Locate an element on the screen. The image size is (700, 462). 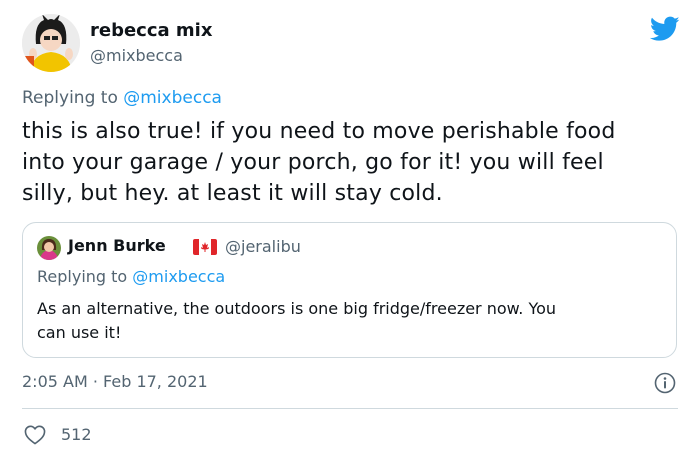
quoted-author-name: Jenn Burke is located at coordinates (117, 245).